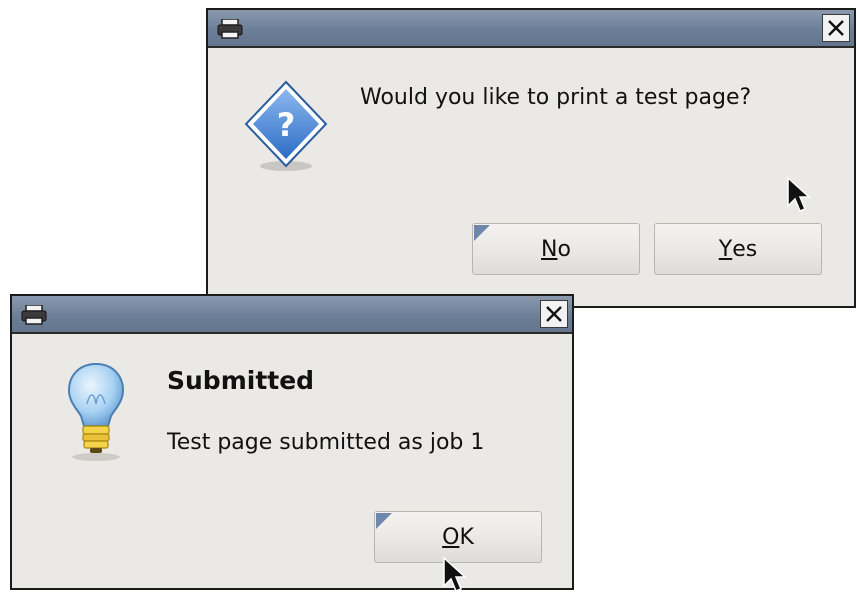 The height and width of the screenshot is (593, 857). What do you see at coordinates (96, 411) in the screenshot?
I see `lightbulb-icon` at bounding box center [96, 411].